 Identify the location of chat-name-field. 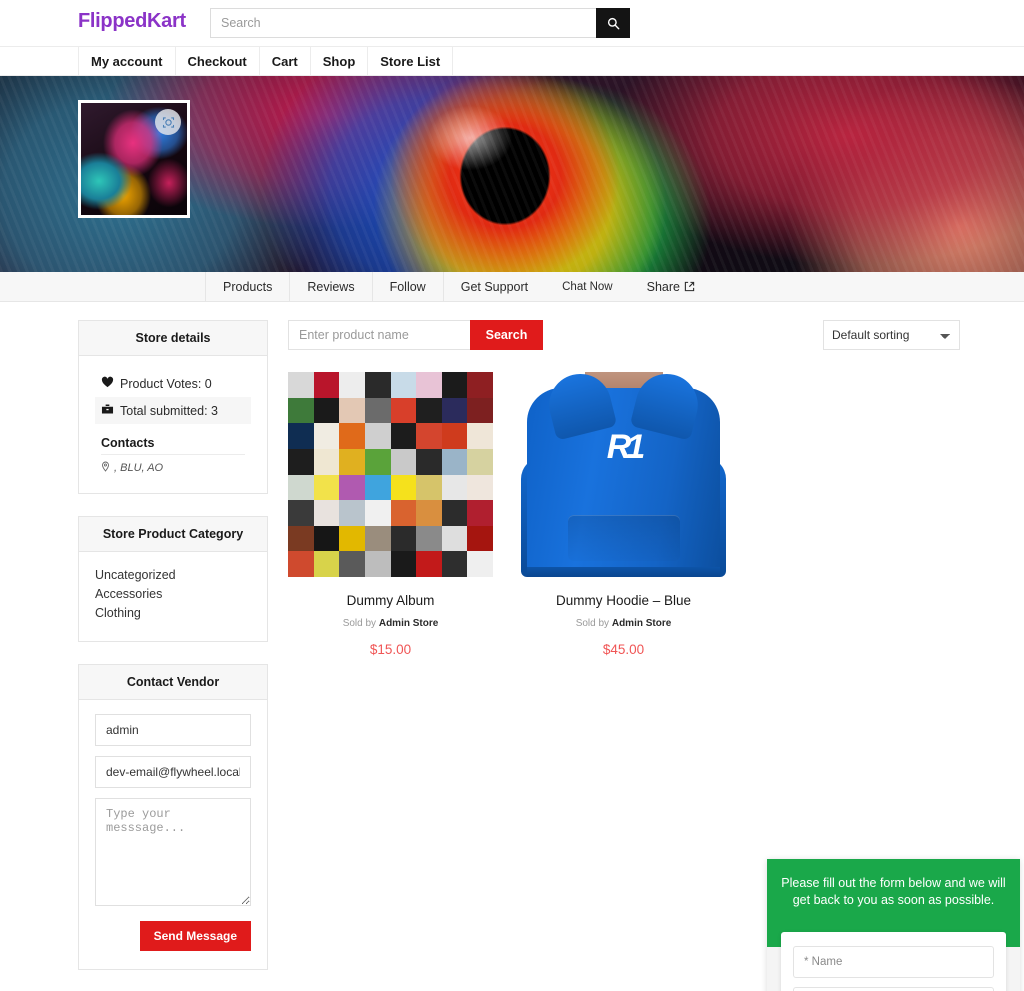
(893, 962).